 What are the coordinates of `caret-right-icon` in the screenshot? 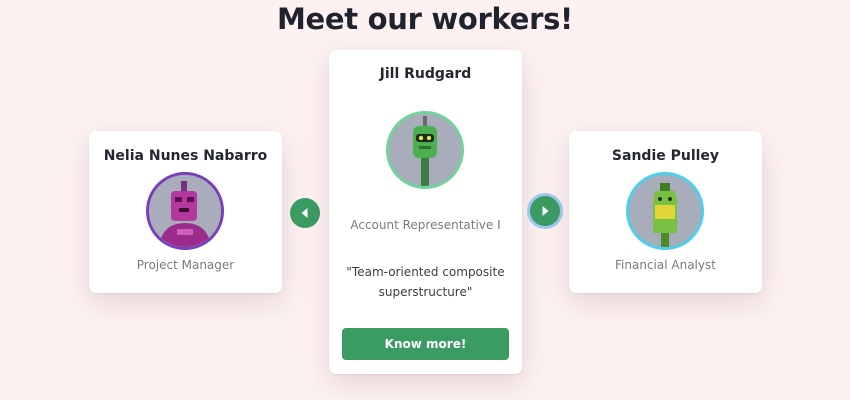 It's located at (545, 211).